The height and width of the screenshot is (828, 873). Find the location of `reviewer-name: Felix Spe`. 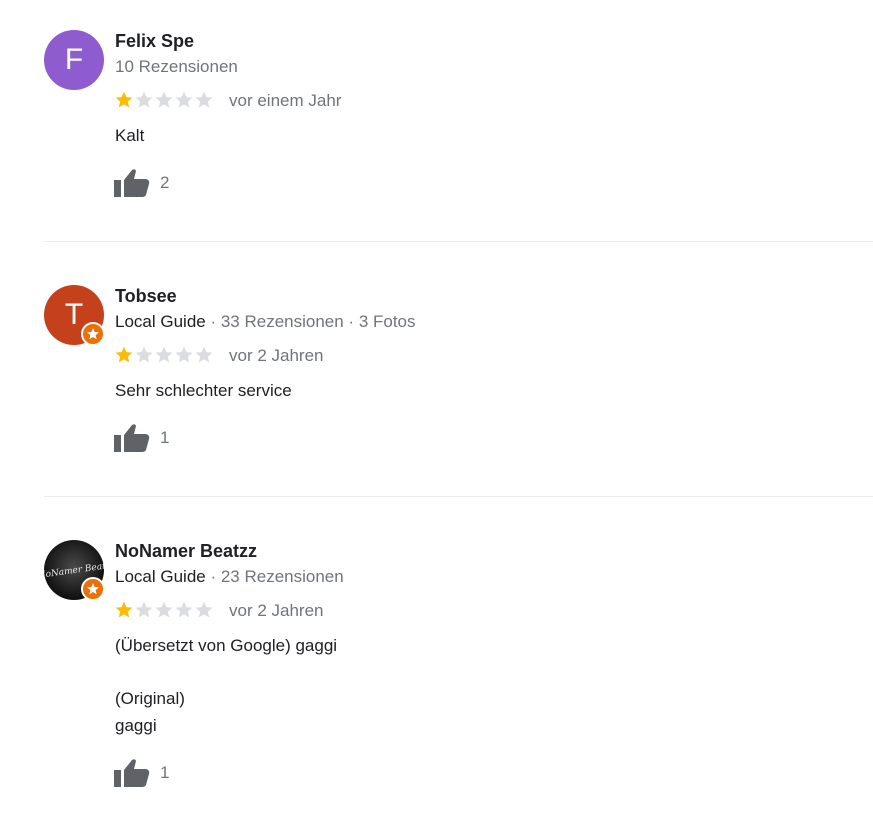

reviewer-name: Felix Spe is located at coordinates (154, 41).